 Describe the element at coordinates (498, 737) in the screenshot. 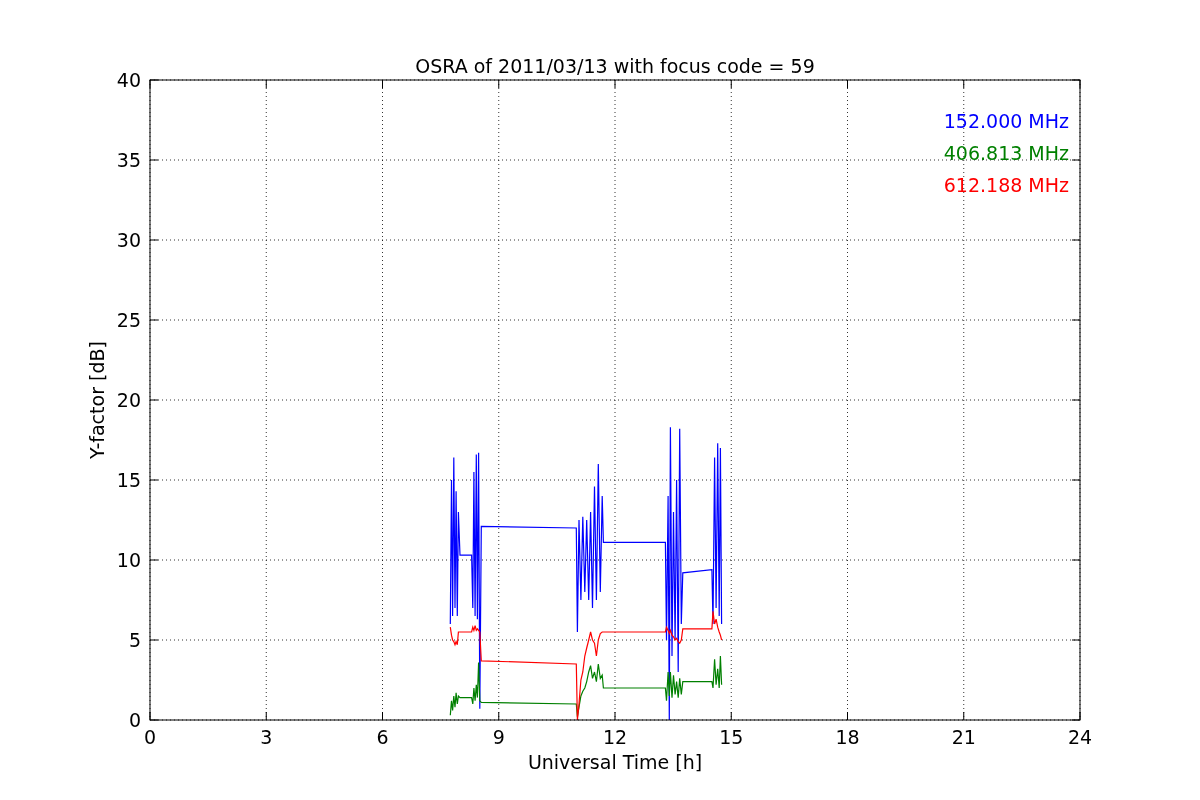

I see `x-tick-label: 9` at that location.